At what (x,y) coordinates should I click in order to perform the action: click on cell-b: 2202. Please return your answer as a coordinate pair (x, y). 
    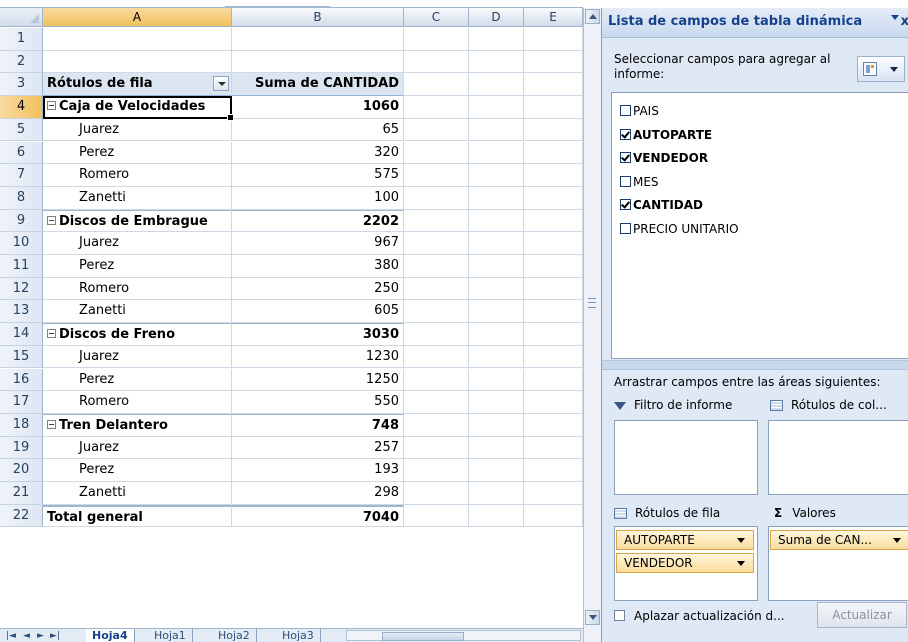
    Looking at the image, I should click on (318, 221).